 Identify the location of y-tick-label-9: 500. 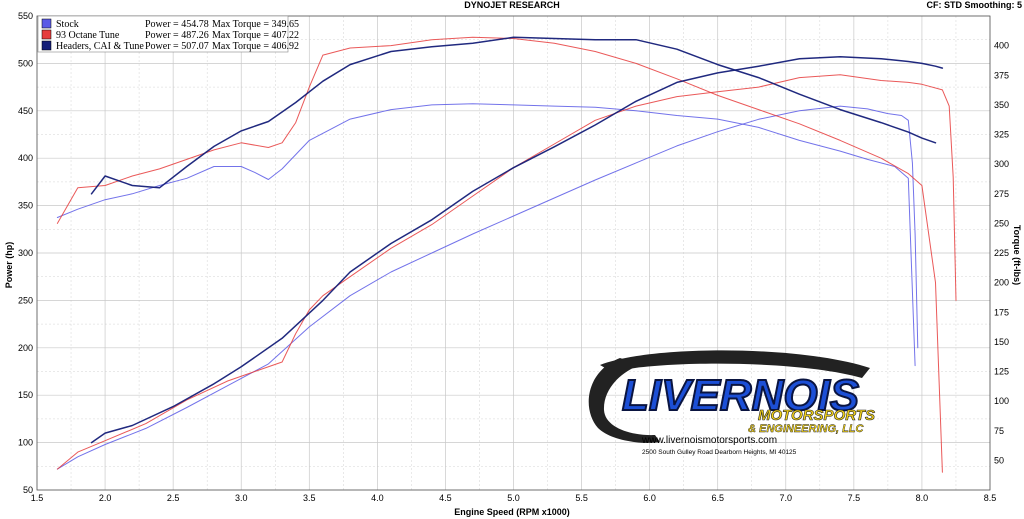
(25, 63).